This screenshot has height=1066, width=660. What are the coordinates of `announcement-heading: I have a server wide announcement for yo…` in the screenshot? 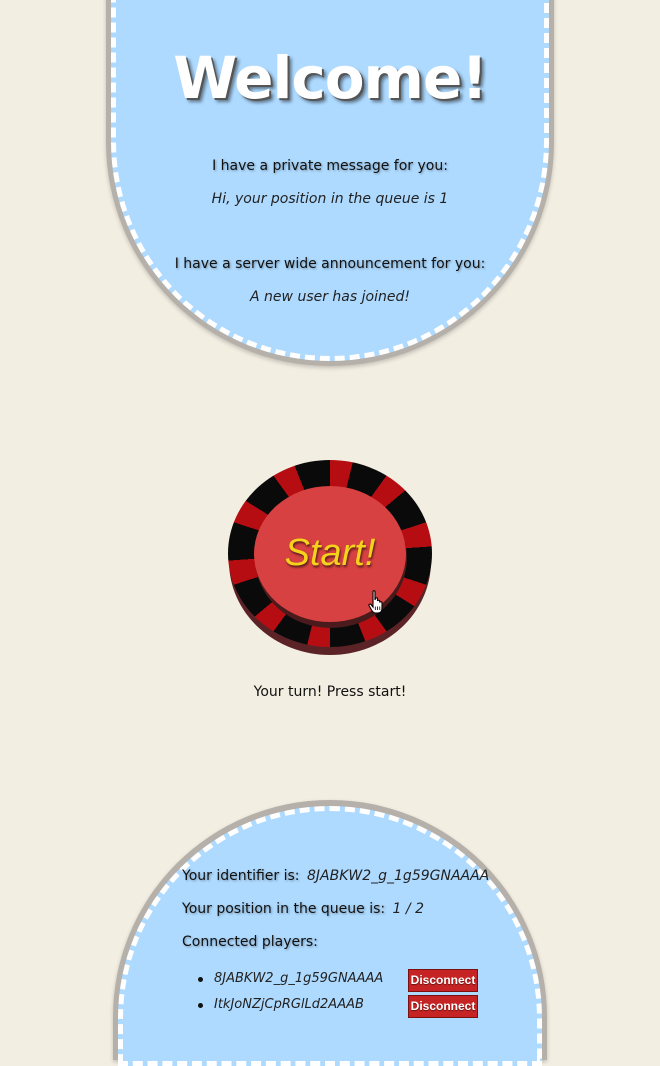 It's located at (330, 264).